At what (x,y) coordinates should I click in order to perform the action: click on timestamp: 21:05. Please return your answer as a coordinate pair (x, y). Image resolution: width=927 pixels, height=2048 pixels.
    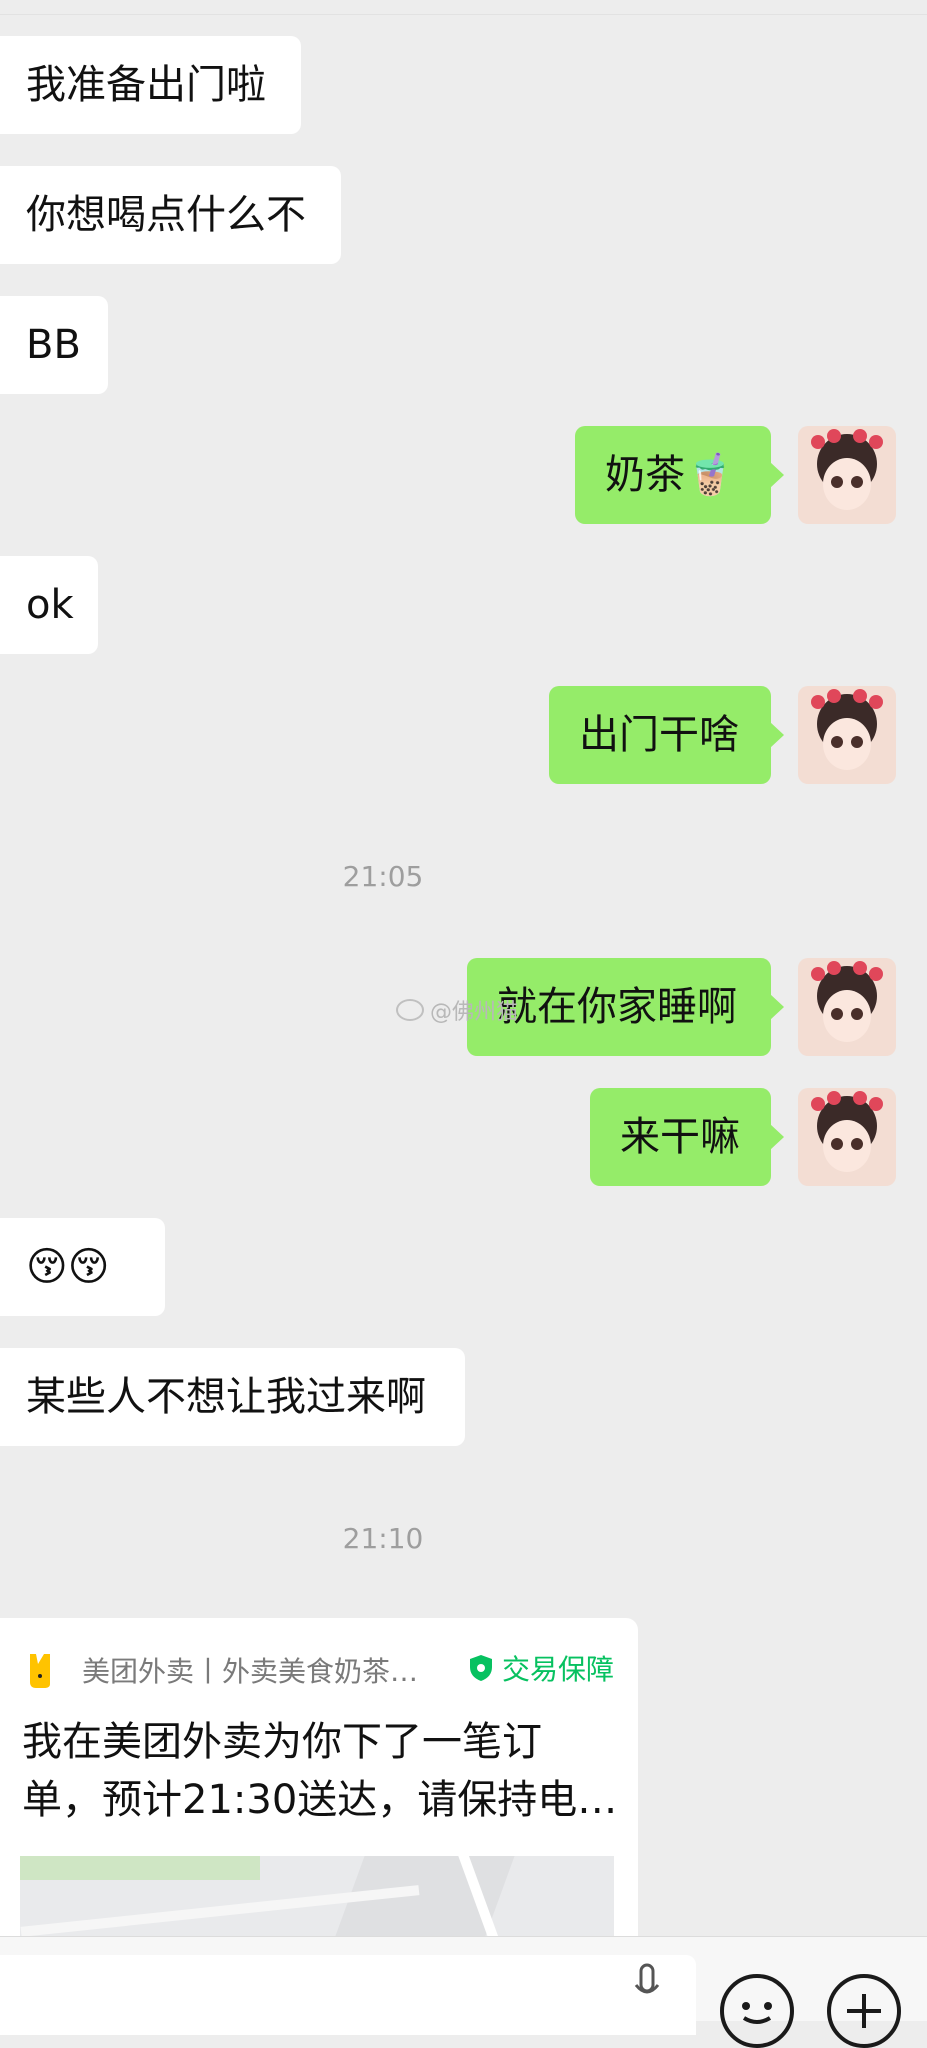
    Looking at the image, I should click on (383, 876).